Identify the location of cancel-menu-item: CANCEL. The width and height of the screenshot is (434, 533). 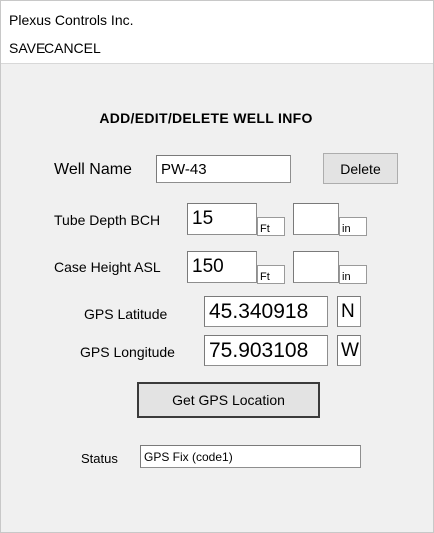
(72, 48).